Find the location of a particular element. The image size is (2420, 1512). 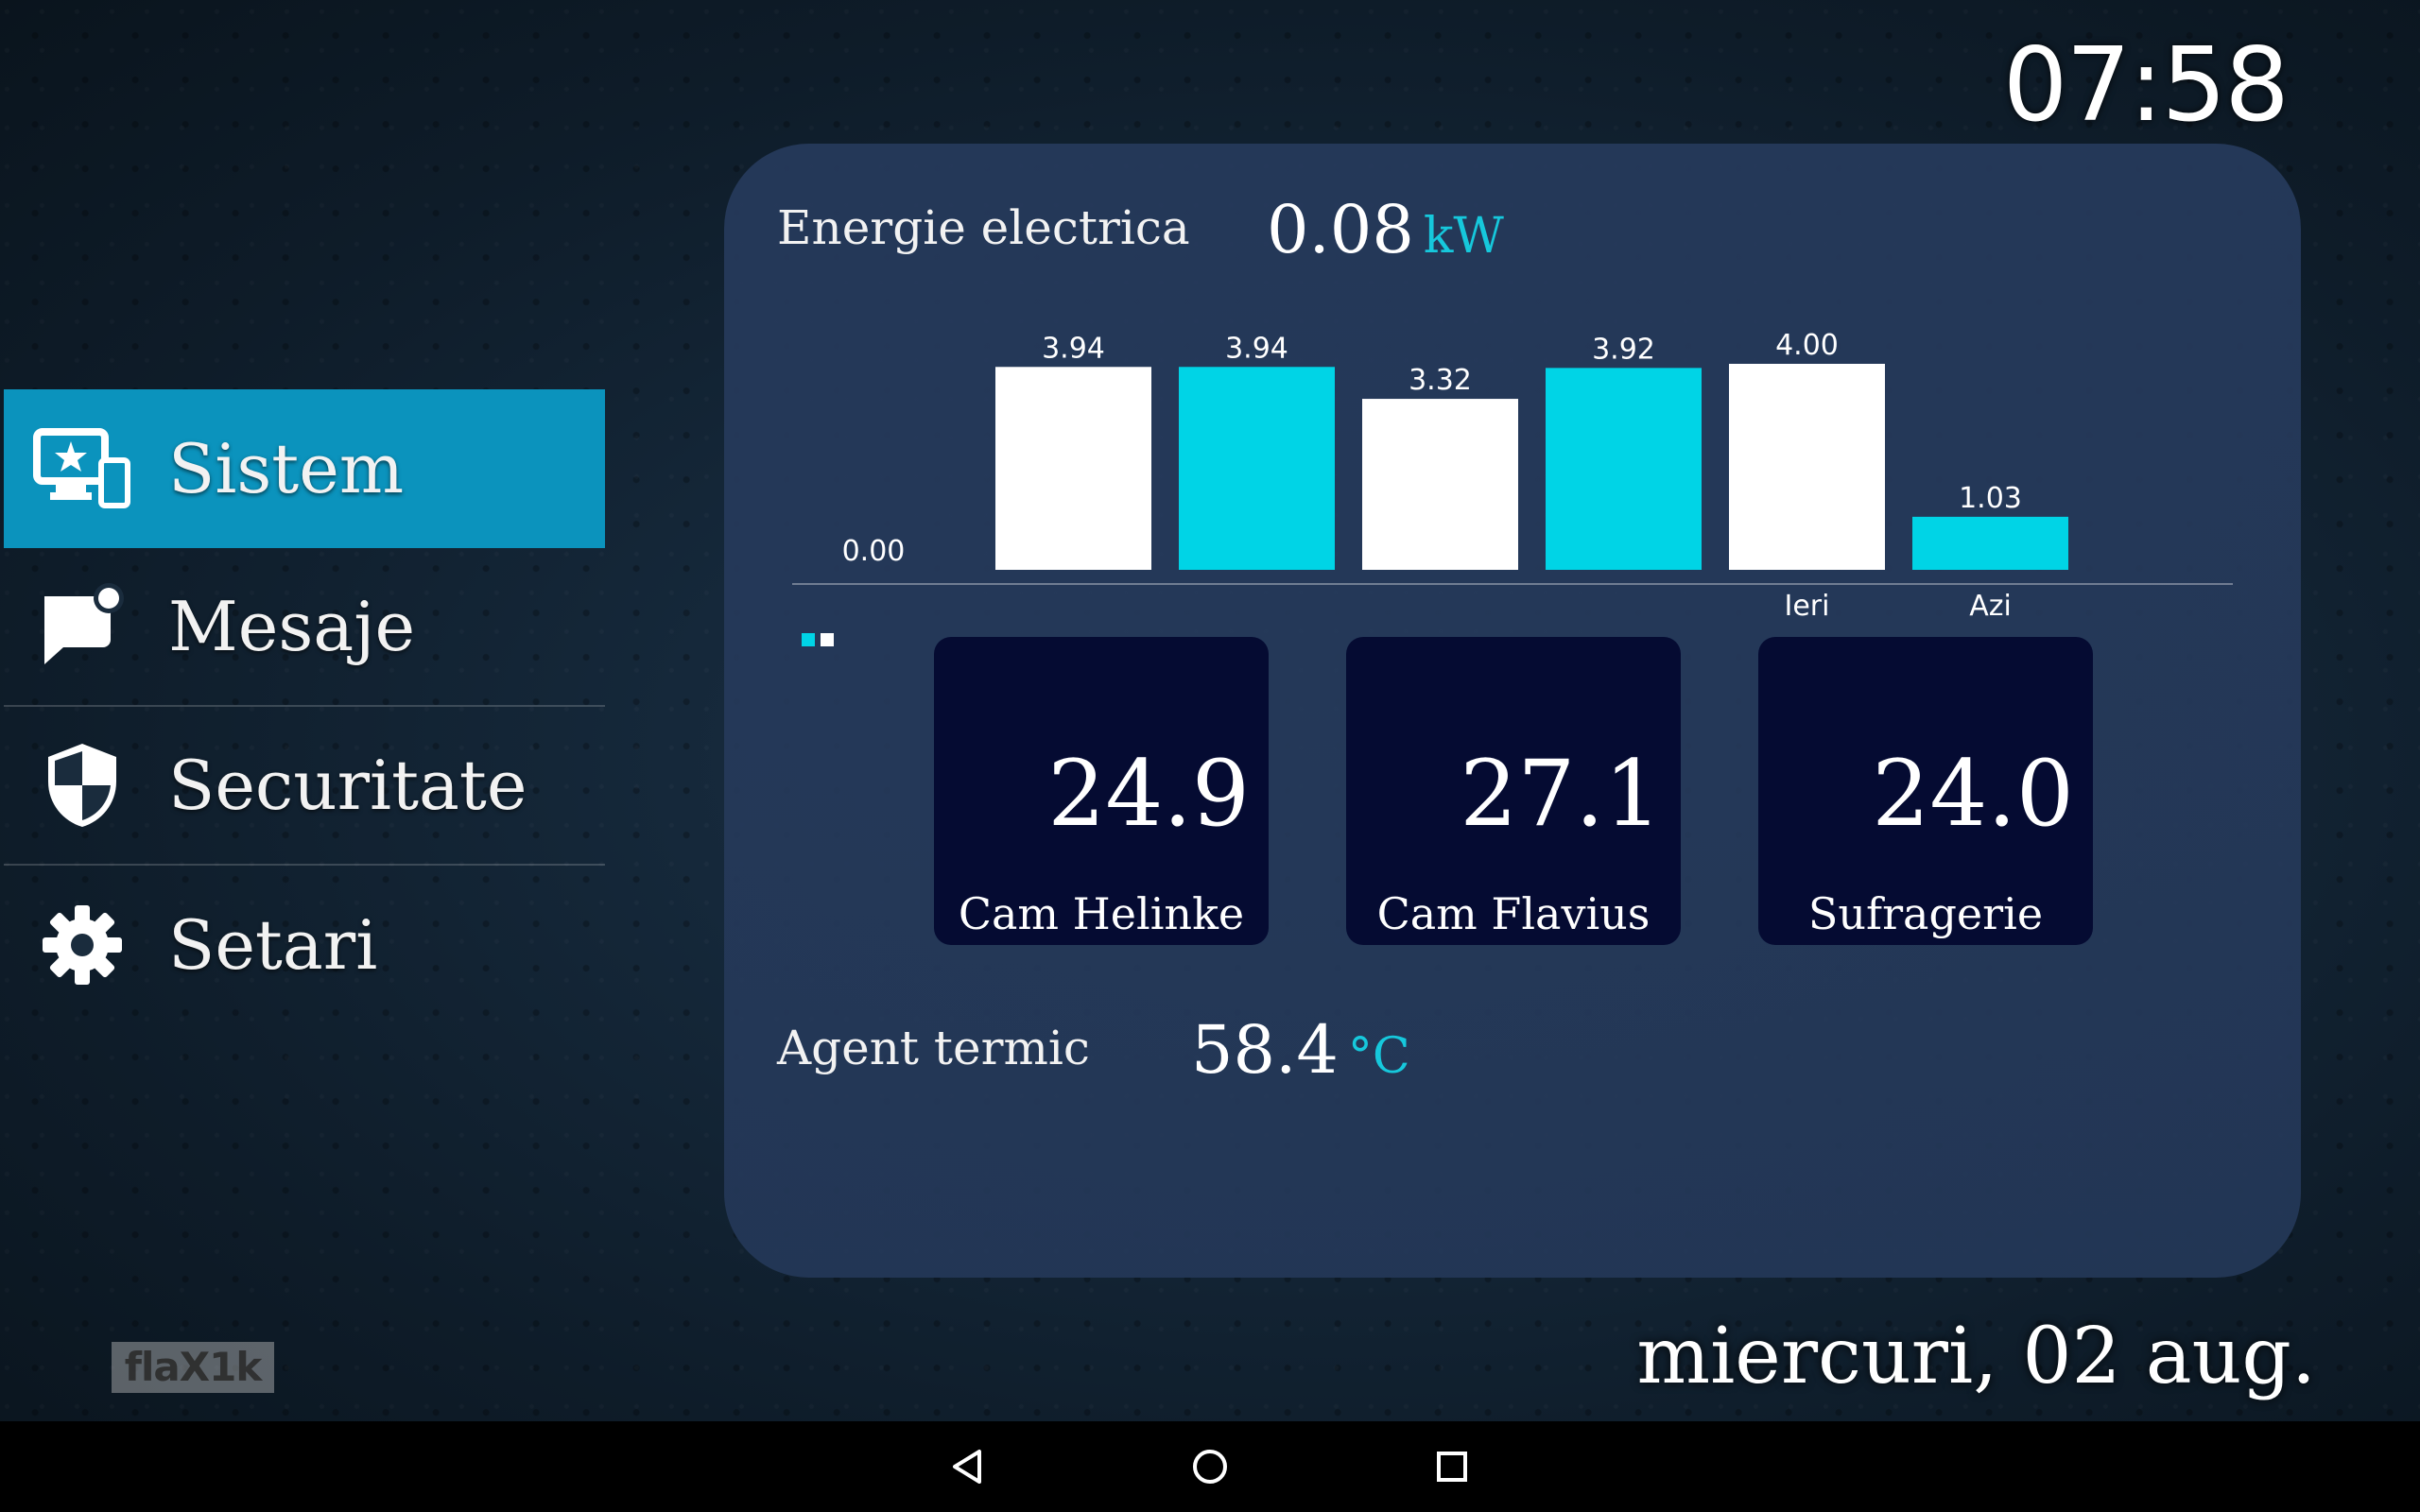

sidebar-item-mesaje: Mesaje is located at coordinates (304, 627).